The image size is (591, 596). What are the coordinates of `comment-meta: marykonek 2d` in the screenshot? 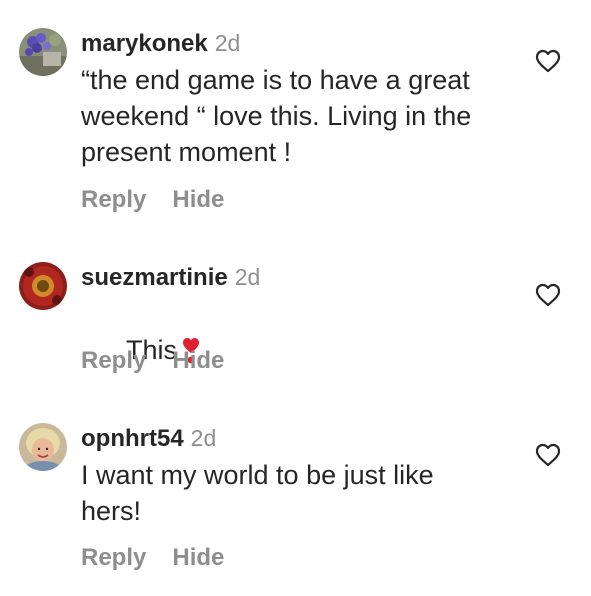 It's located at (301, 43).